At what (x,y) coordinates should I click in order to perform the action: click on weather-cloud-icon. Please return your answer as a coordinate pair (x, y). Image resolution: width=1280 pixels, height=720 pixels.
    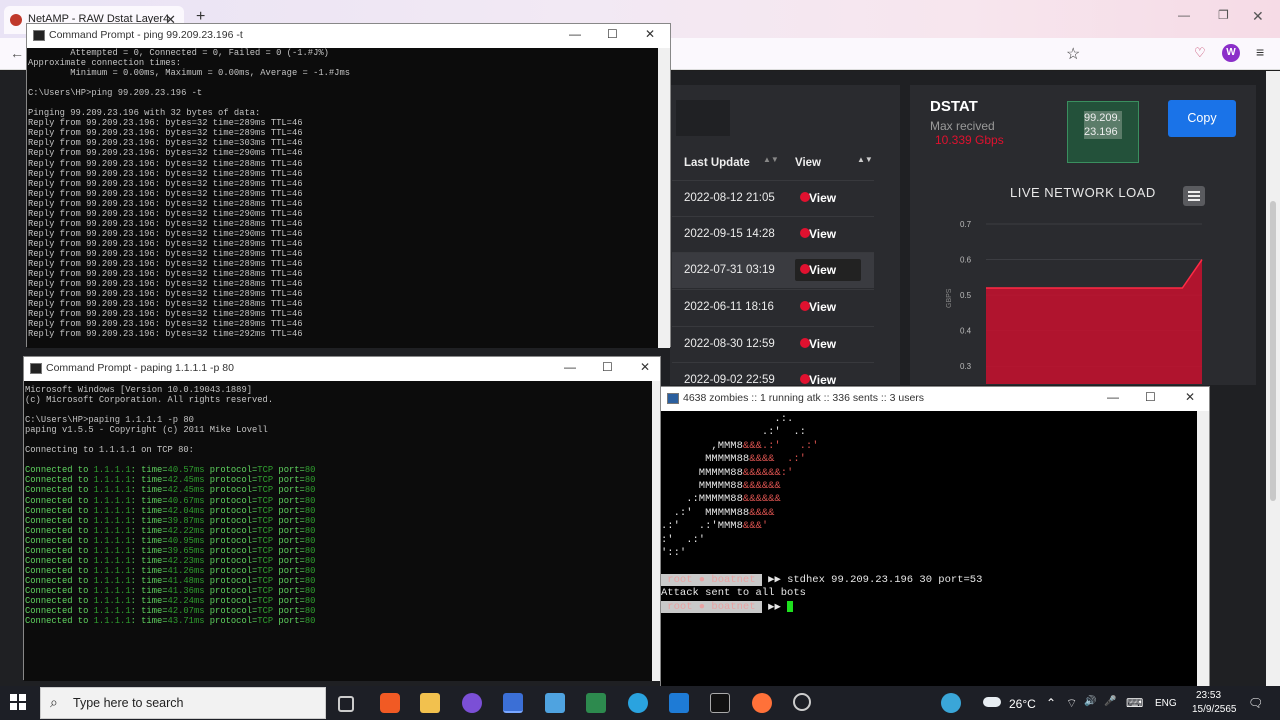
    Looking at the image, I should click on (992, 702).